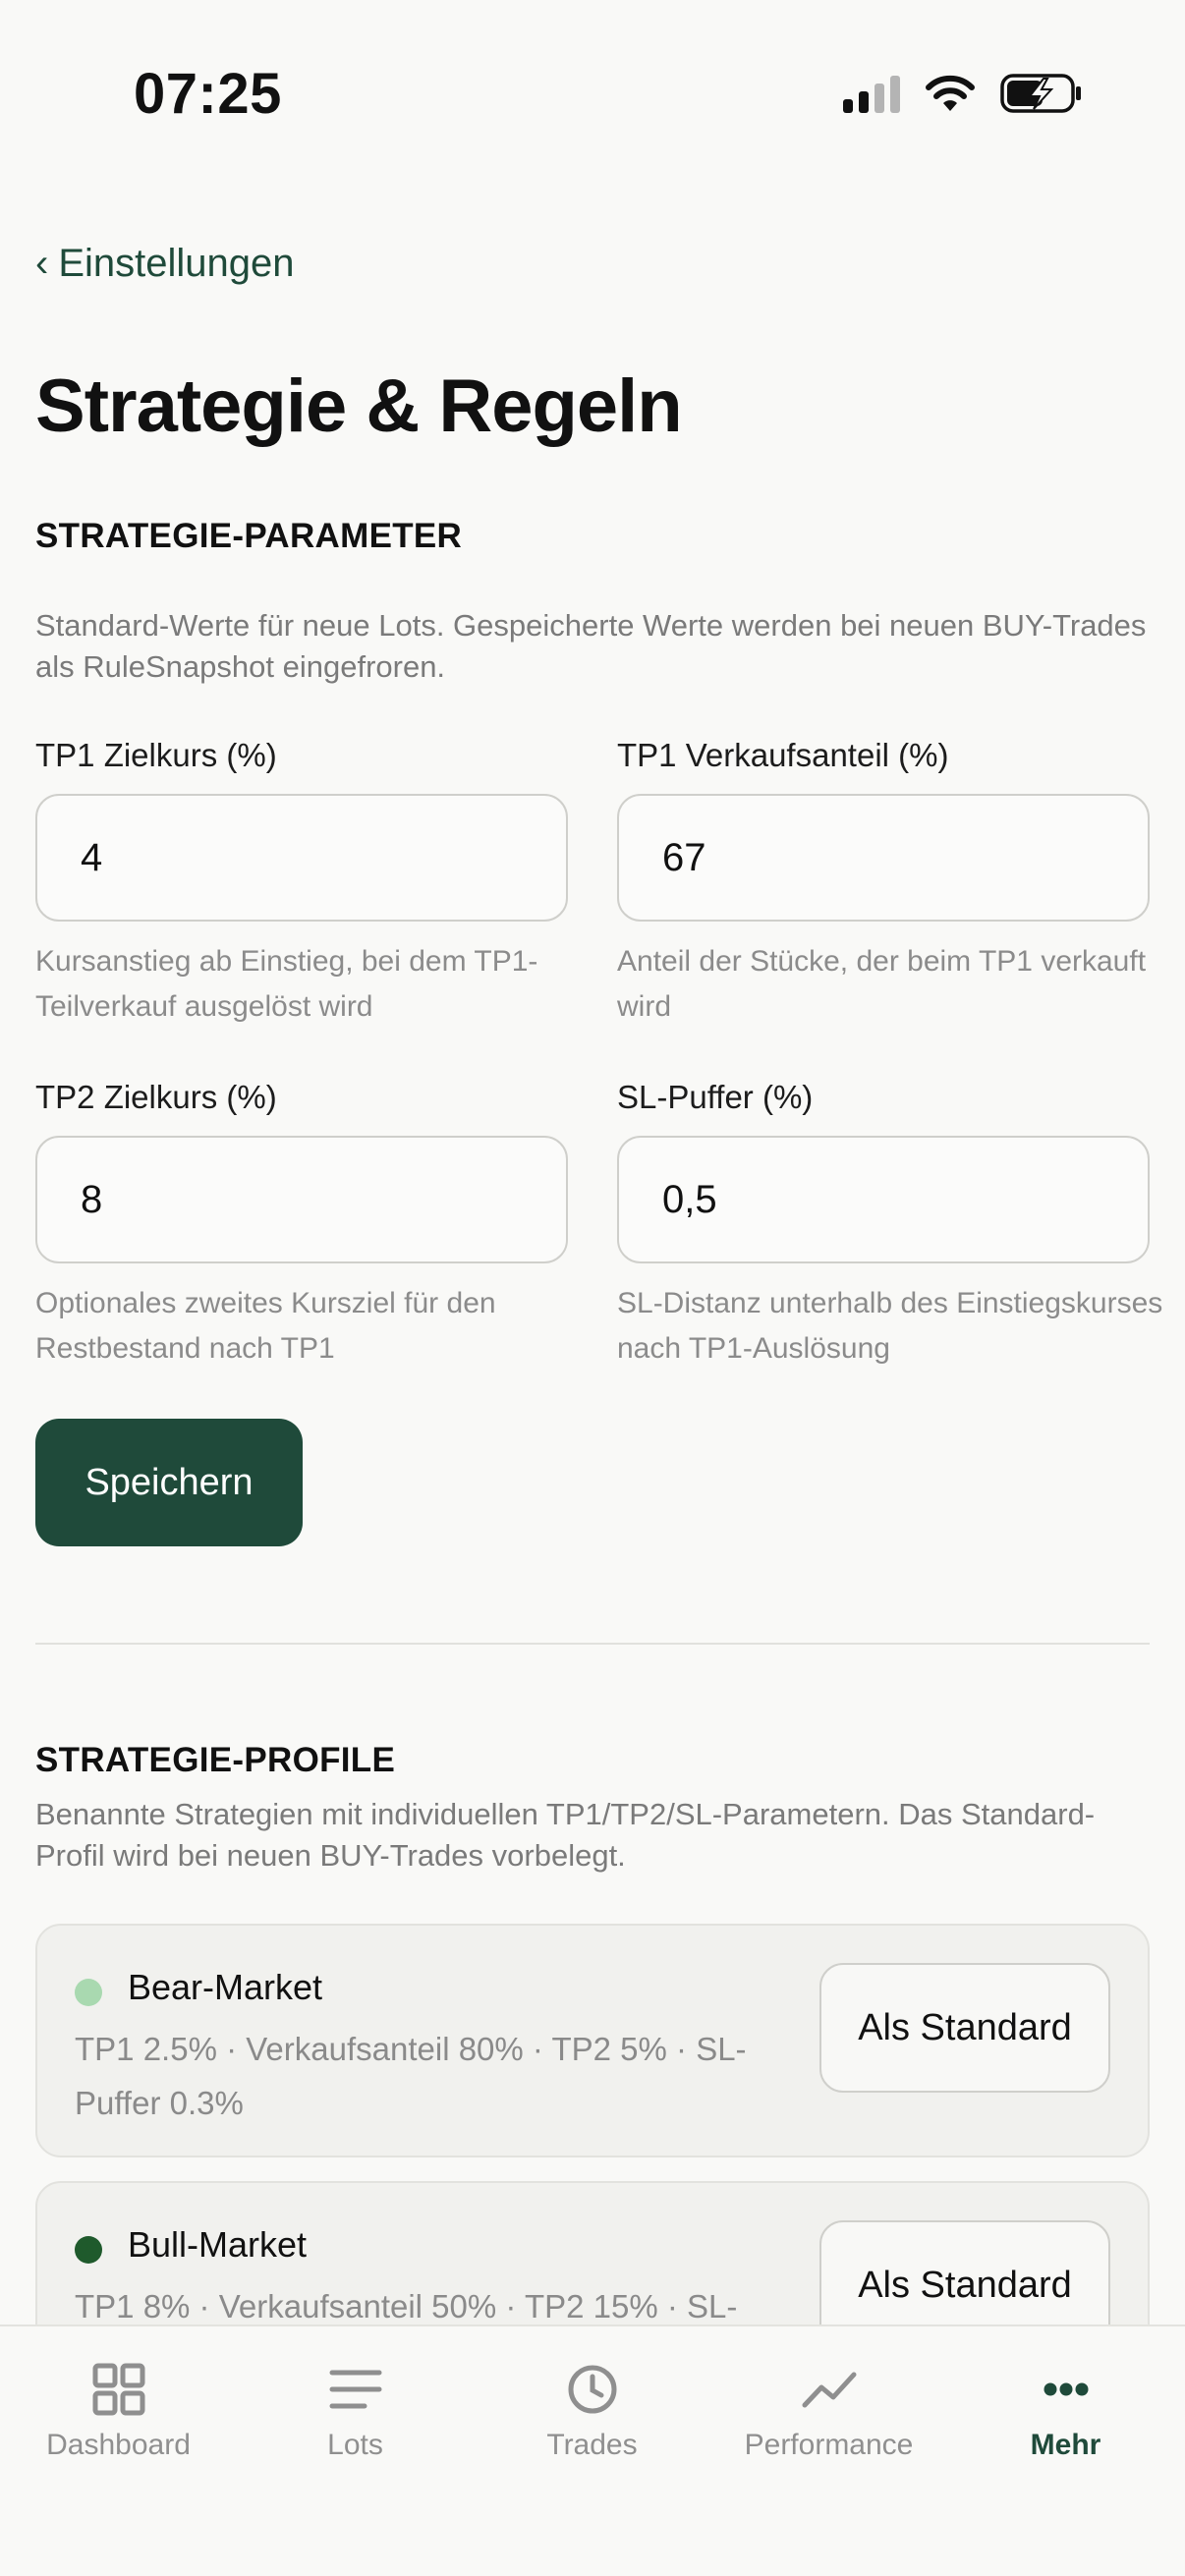 This screenshot has height=2576, width=1185. Describe the element at coordinates (119, 2445) in the screenshot. I see `tab-label: Dashboard` at that location.